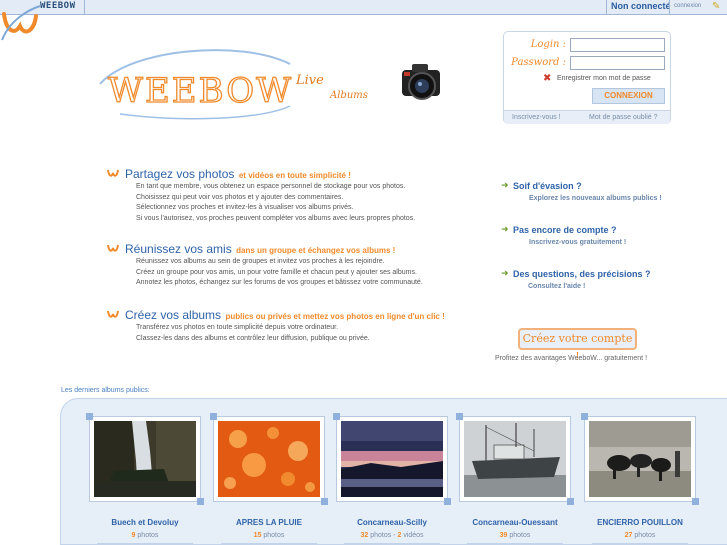 The height and width of the screenshot is (545, 727). I want to click on register-link: Inscrivez-vous !, so click(536, 117).